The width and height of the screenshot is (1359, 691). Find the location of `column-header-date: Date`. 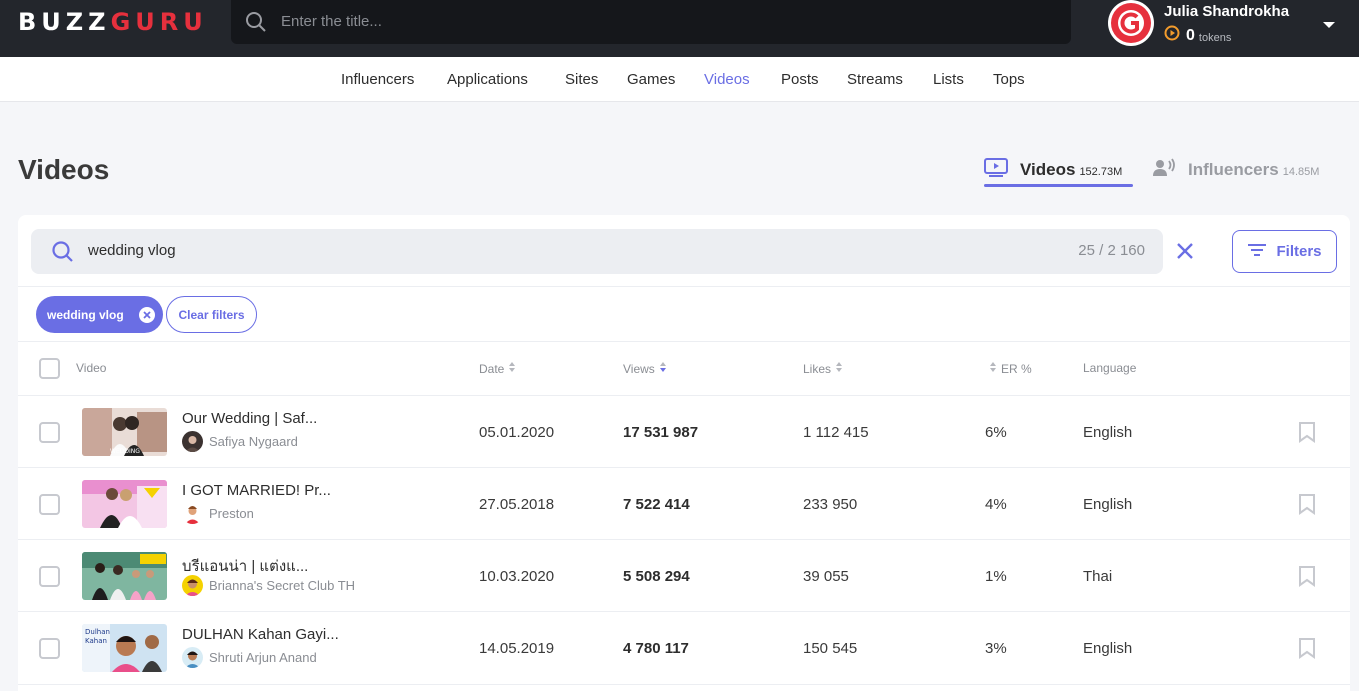

column-header-date: Date is located at coordinates (497, 368).